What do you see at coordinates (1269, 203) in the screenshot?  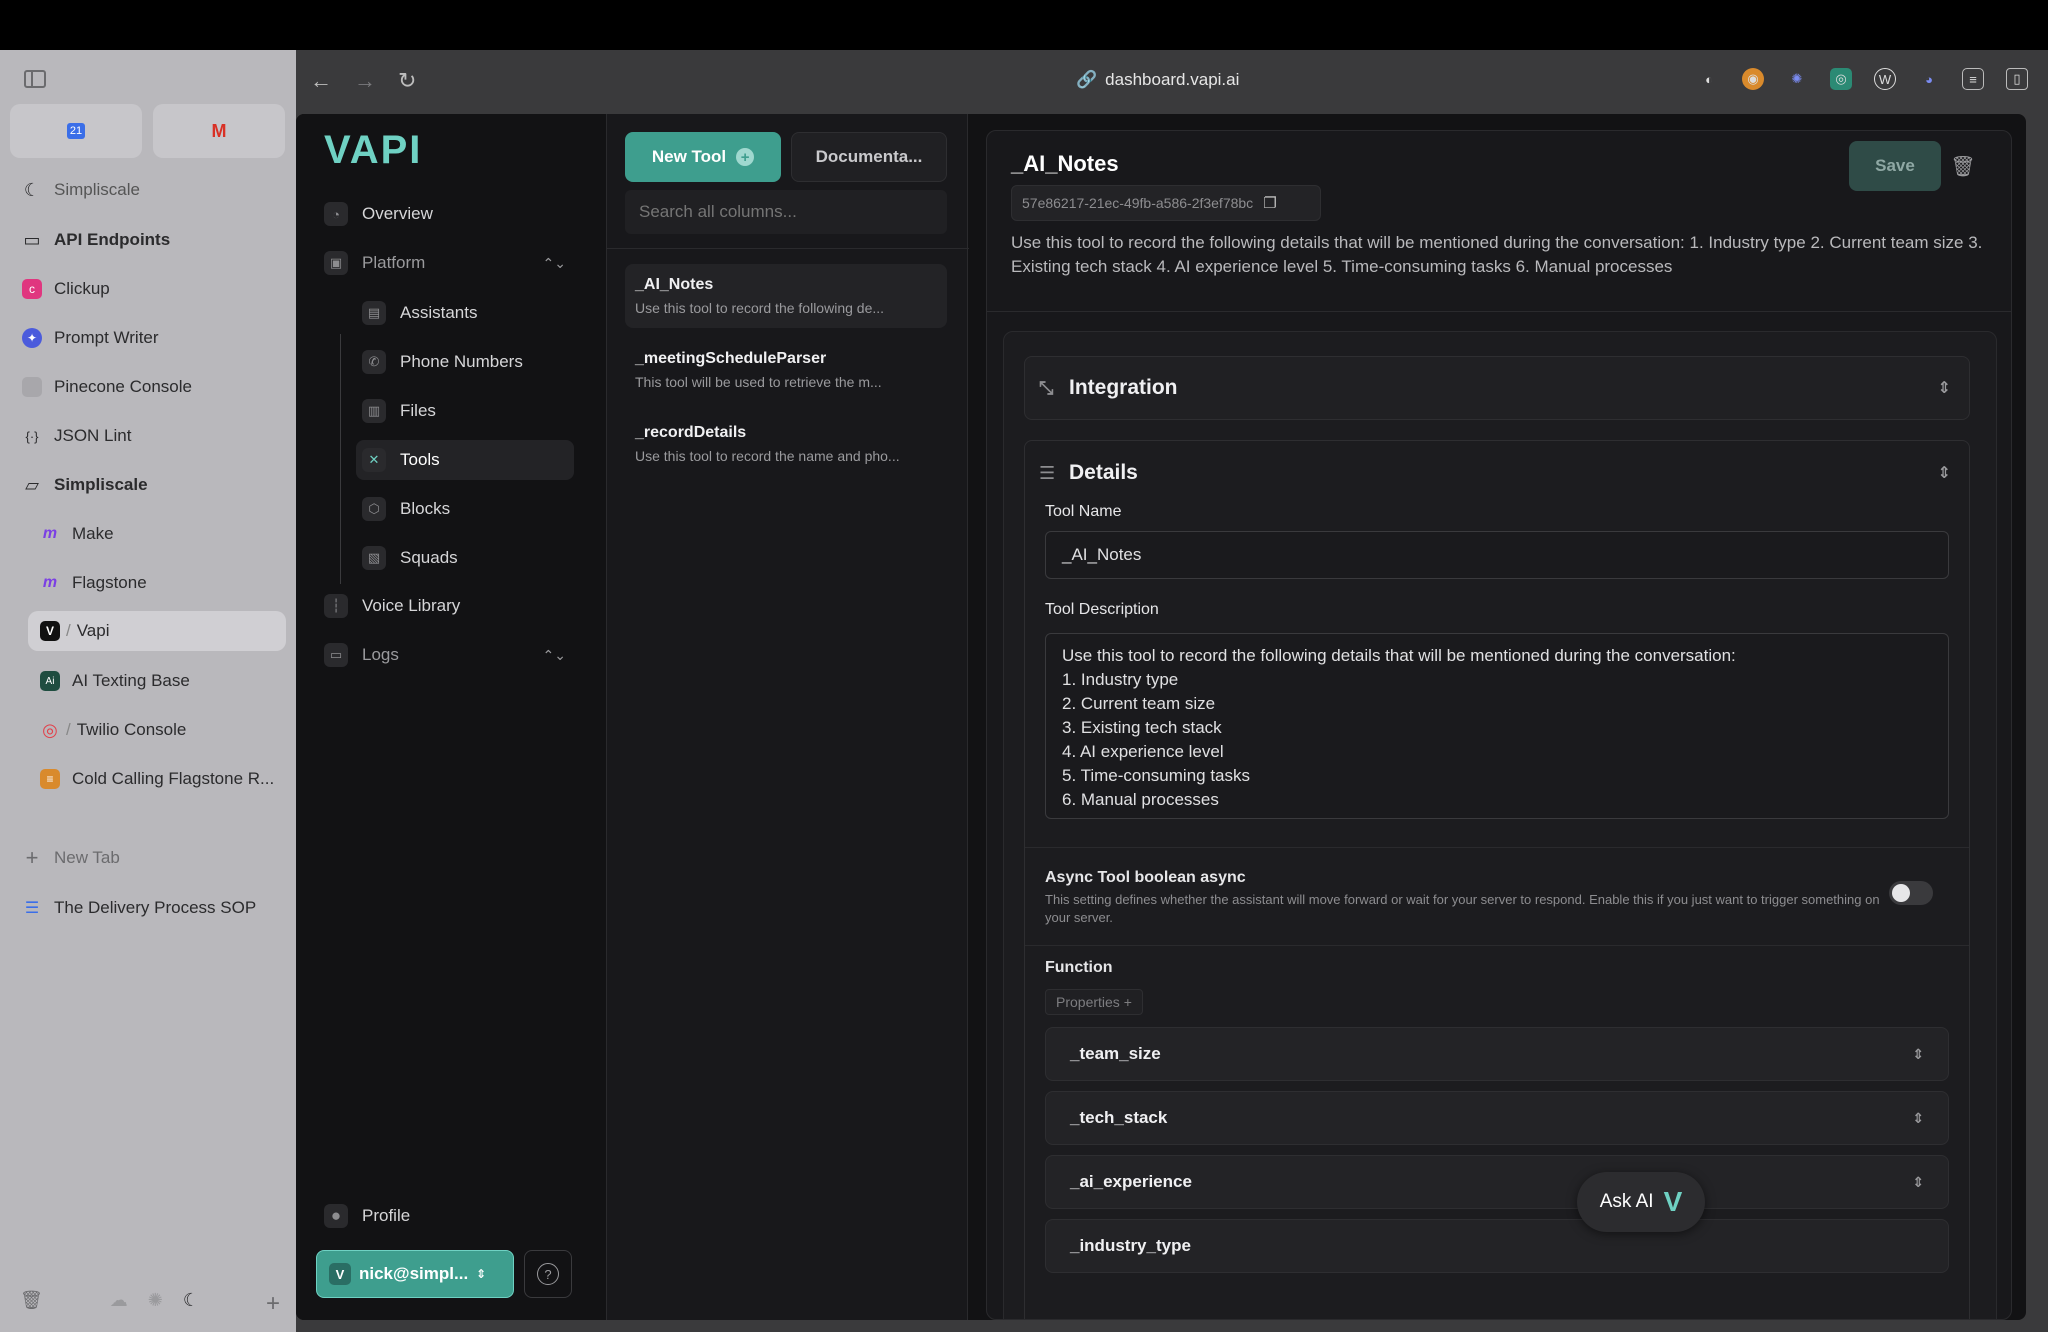 I see `copy-icon: ❐` at bounding box center [1269, 203].